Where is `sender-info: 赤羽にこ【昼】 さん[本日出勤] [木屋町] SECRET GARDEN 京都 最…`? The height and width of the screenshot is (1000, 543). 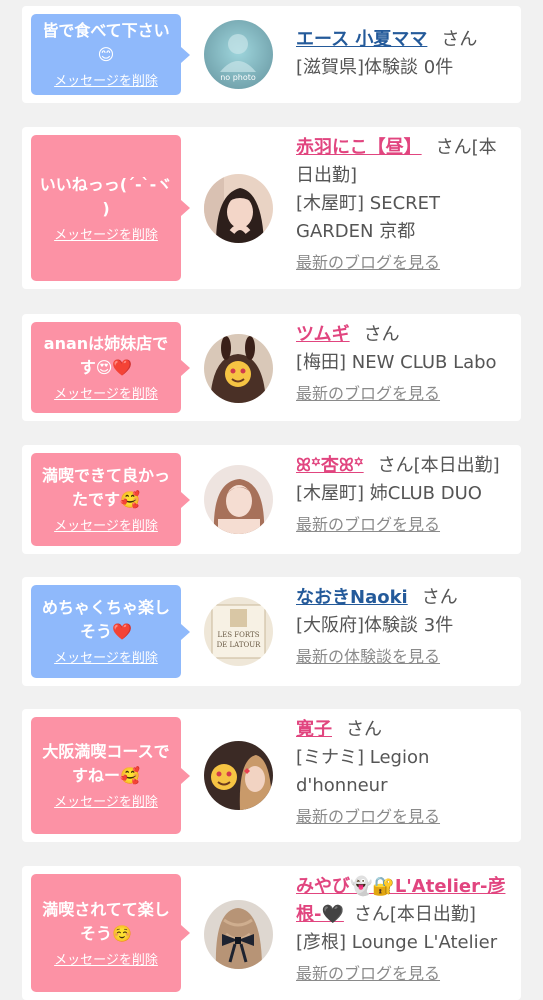
sender-info: 赤羽にこ【昼】 さん[本日出勤] [木屋町] SECRET GARDEN 京都 最… is located at coordinates (401, 204).